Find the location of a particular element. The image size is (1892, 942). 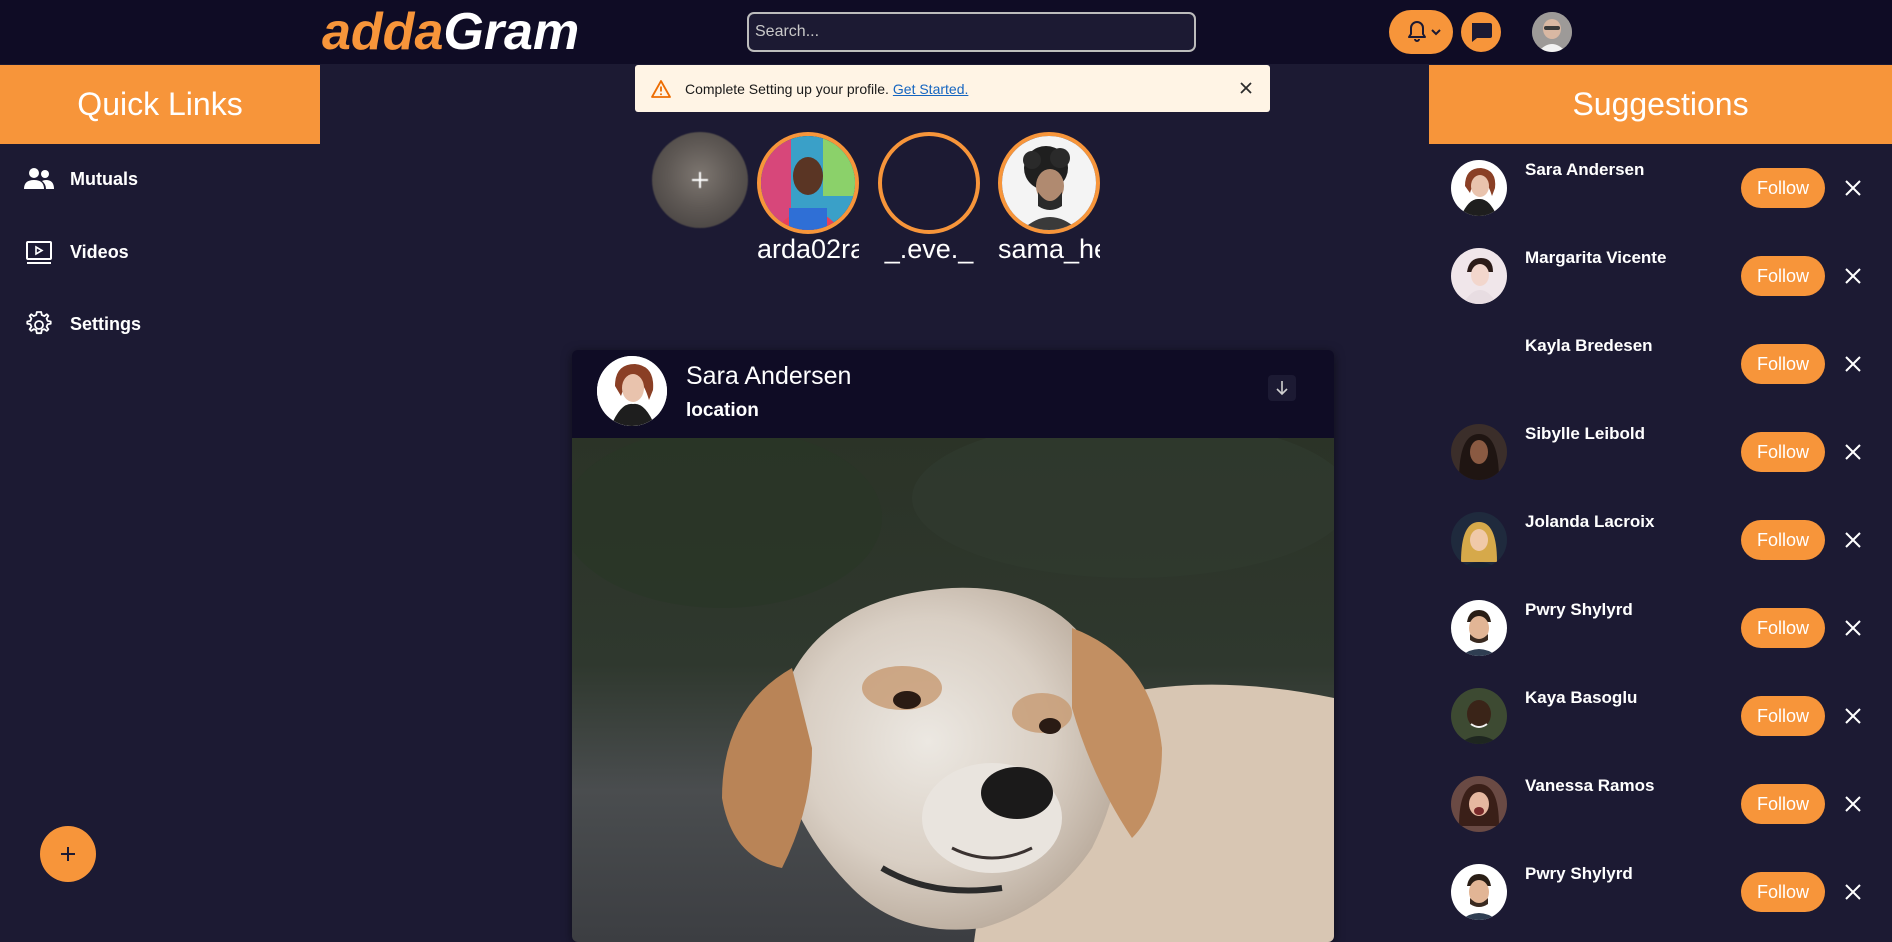

suggestion-name: Vanessa Ramos is located at coordinates (1589, 786).